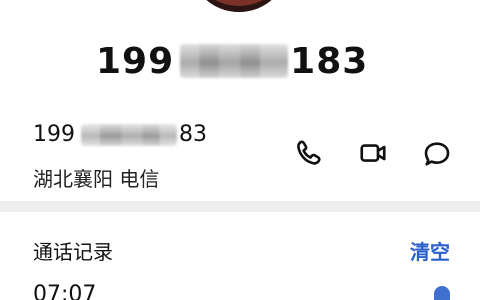 The height and width of the screenshot is (300, 480). Describe the element at coordinates (135, 61) in the screenshot. I see `header-number-prefix: 199` at that location.